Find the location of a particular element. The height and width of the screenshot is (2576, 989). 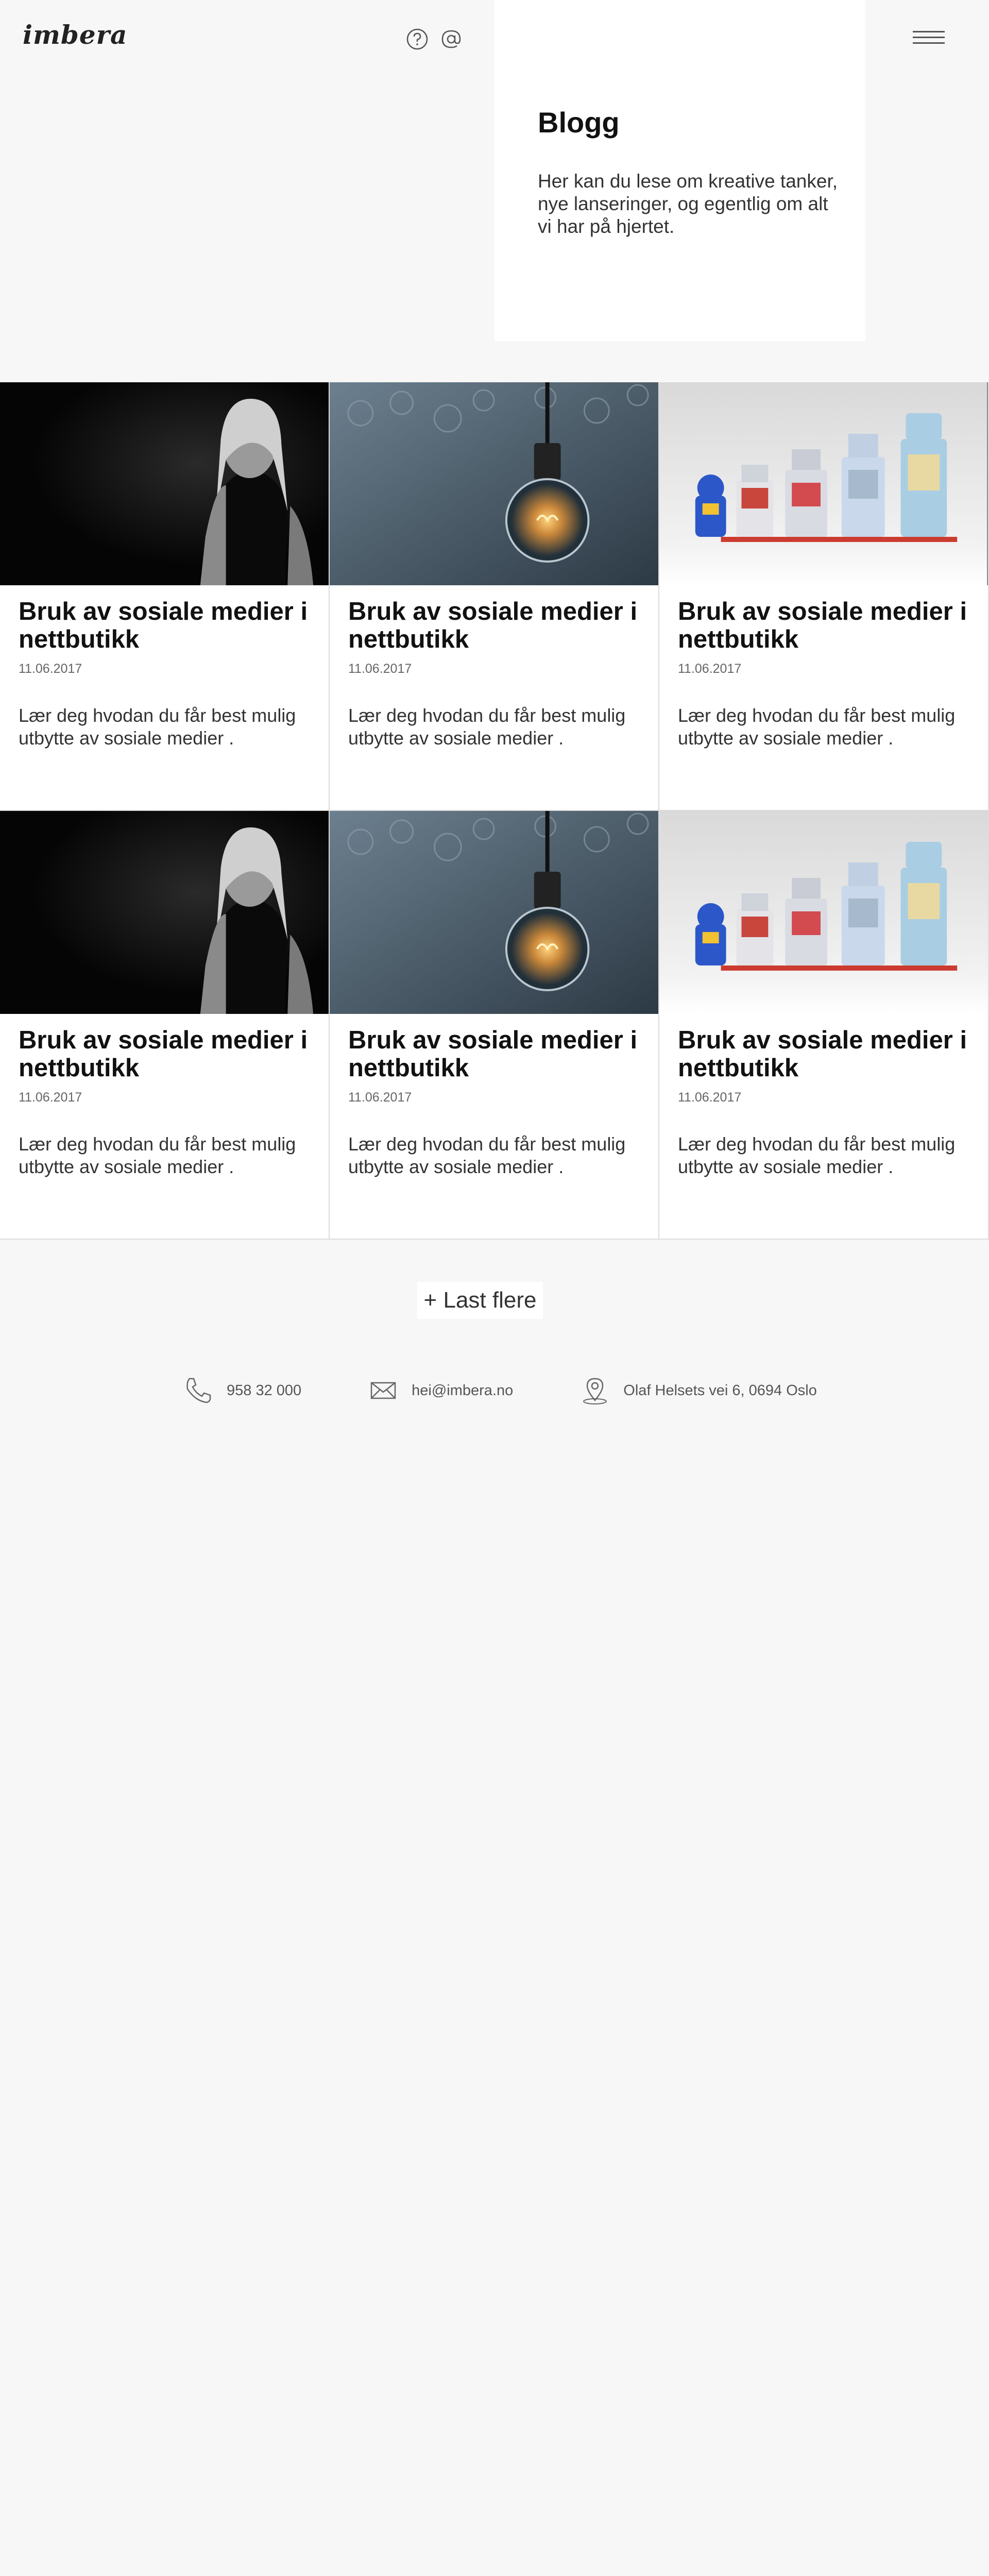

phone-icon is located at coordinates (199, 1390).